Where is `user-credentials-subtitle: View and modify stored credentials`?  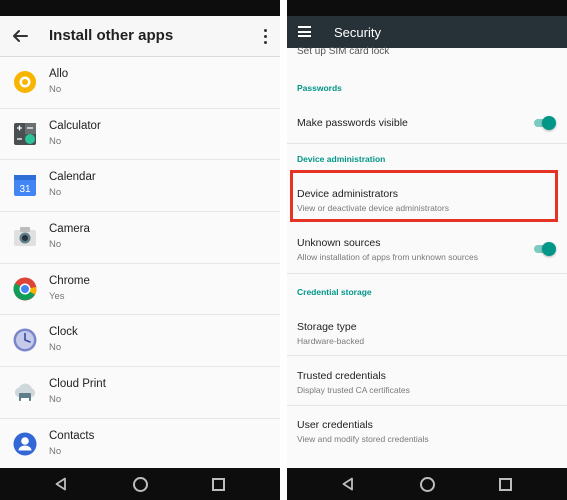 user-credentials-subtitle: View and modify stored credentials is located at coordinates (363, 439).